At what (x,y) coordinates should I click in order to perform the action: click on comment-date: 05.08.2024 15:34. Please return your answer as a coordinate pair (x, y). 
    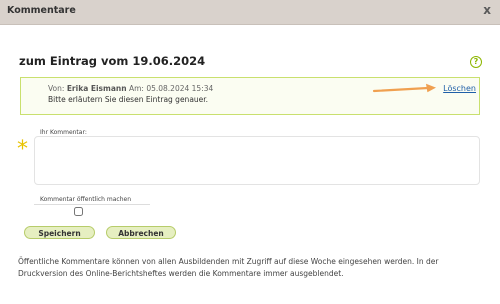
    Looking at the image, I should click on (180, 88).